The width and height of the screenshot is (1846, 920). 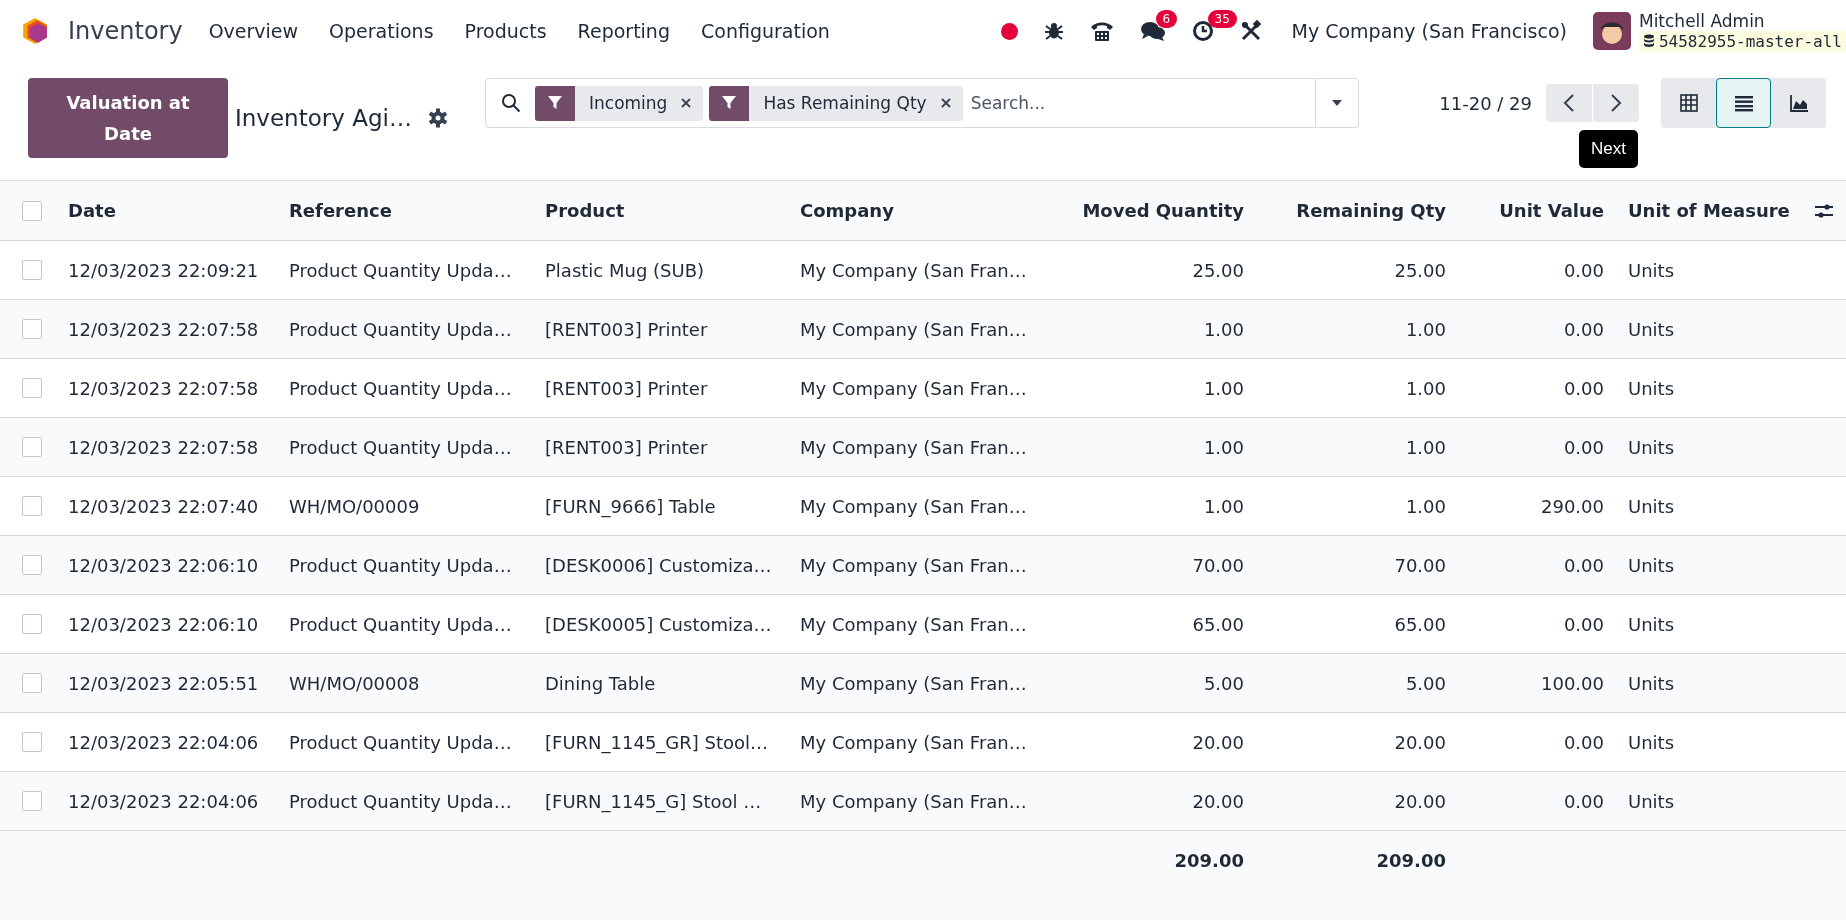 What do you see at coordinates (253, 31) in the screenshot?
I see `menu-item: Overview` at bounding box center [253, 31].